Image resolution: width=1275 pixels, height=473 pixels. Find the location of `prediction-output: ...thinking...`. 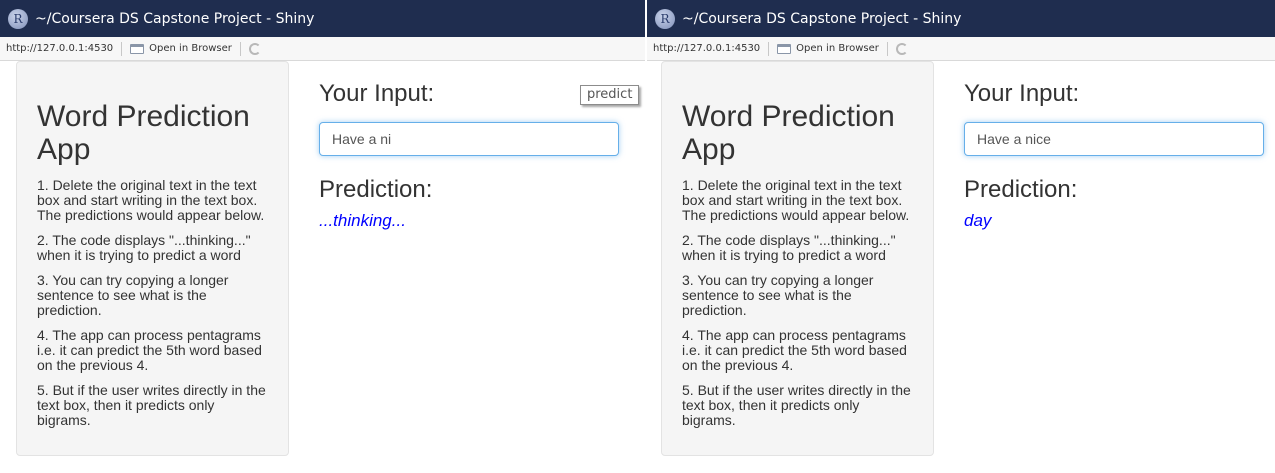

prediction-output: ...thinking... is located at coordinates (362, 220).